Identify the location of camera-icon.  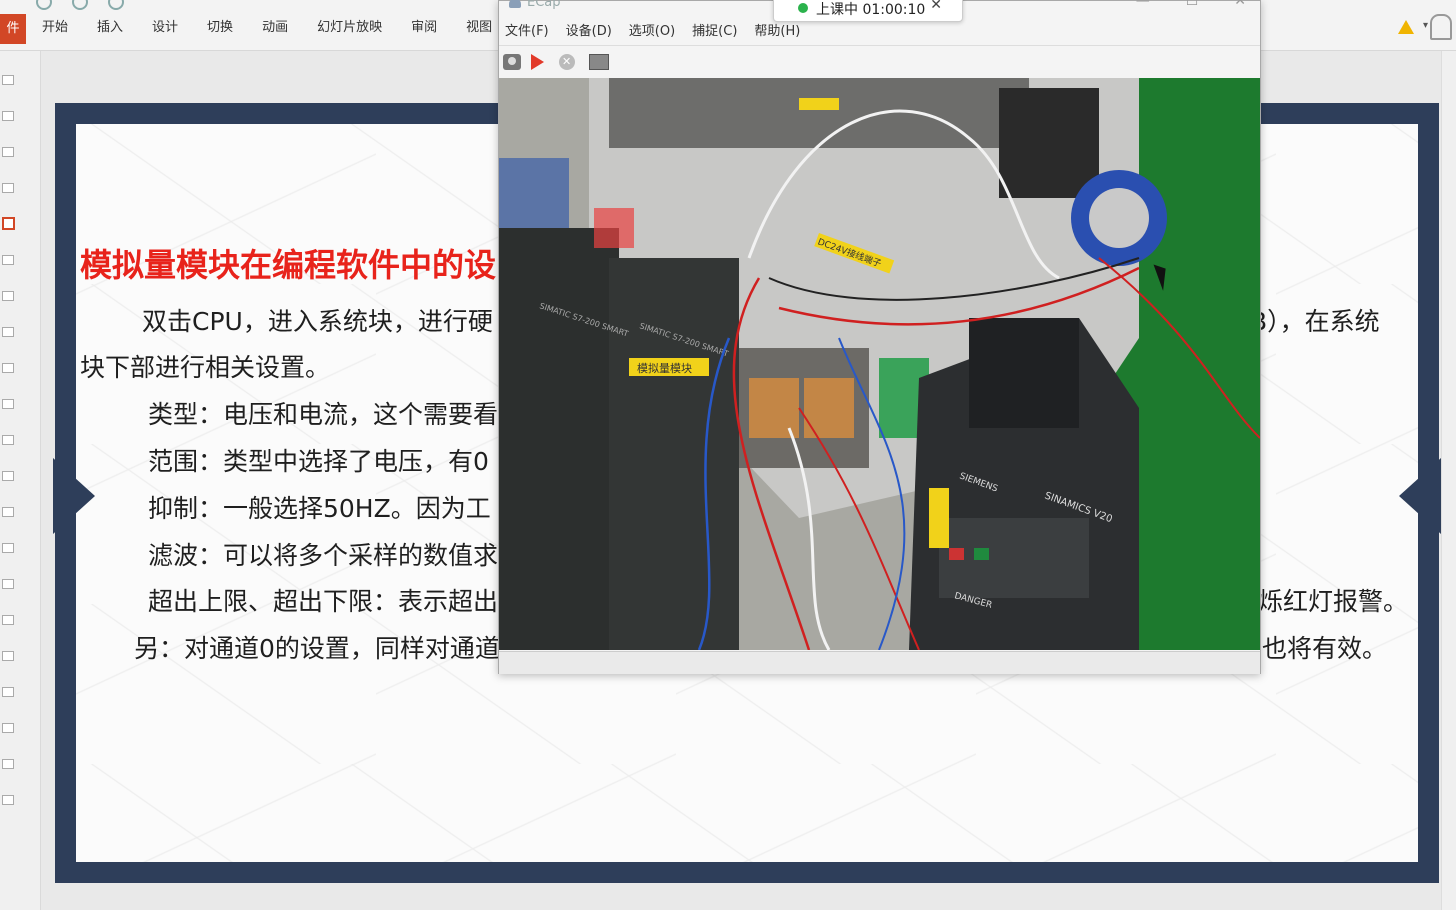
(512, 62).